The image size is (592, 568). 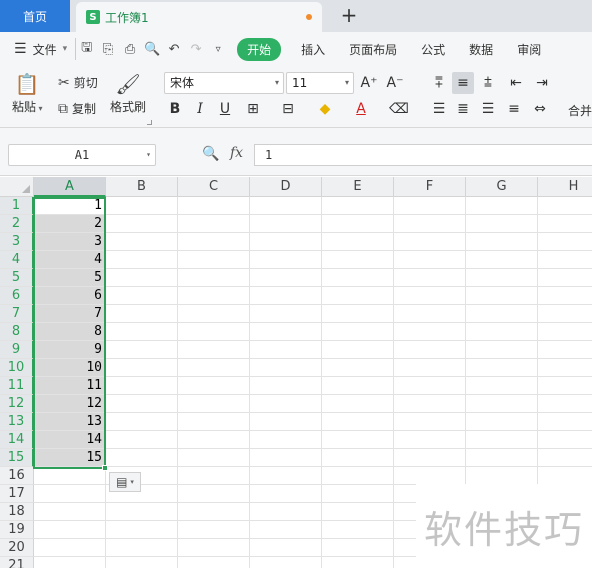 I want to click on cell-a12: 12, so click(x=70, y=404).